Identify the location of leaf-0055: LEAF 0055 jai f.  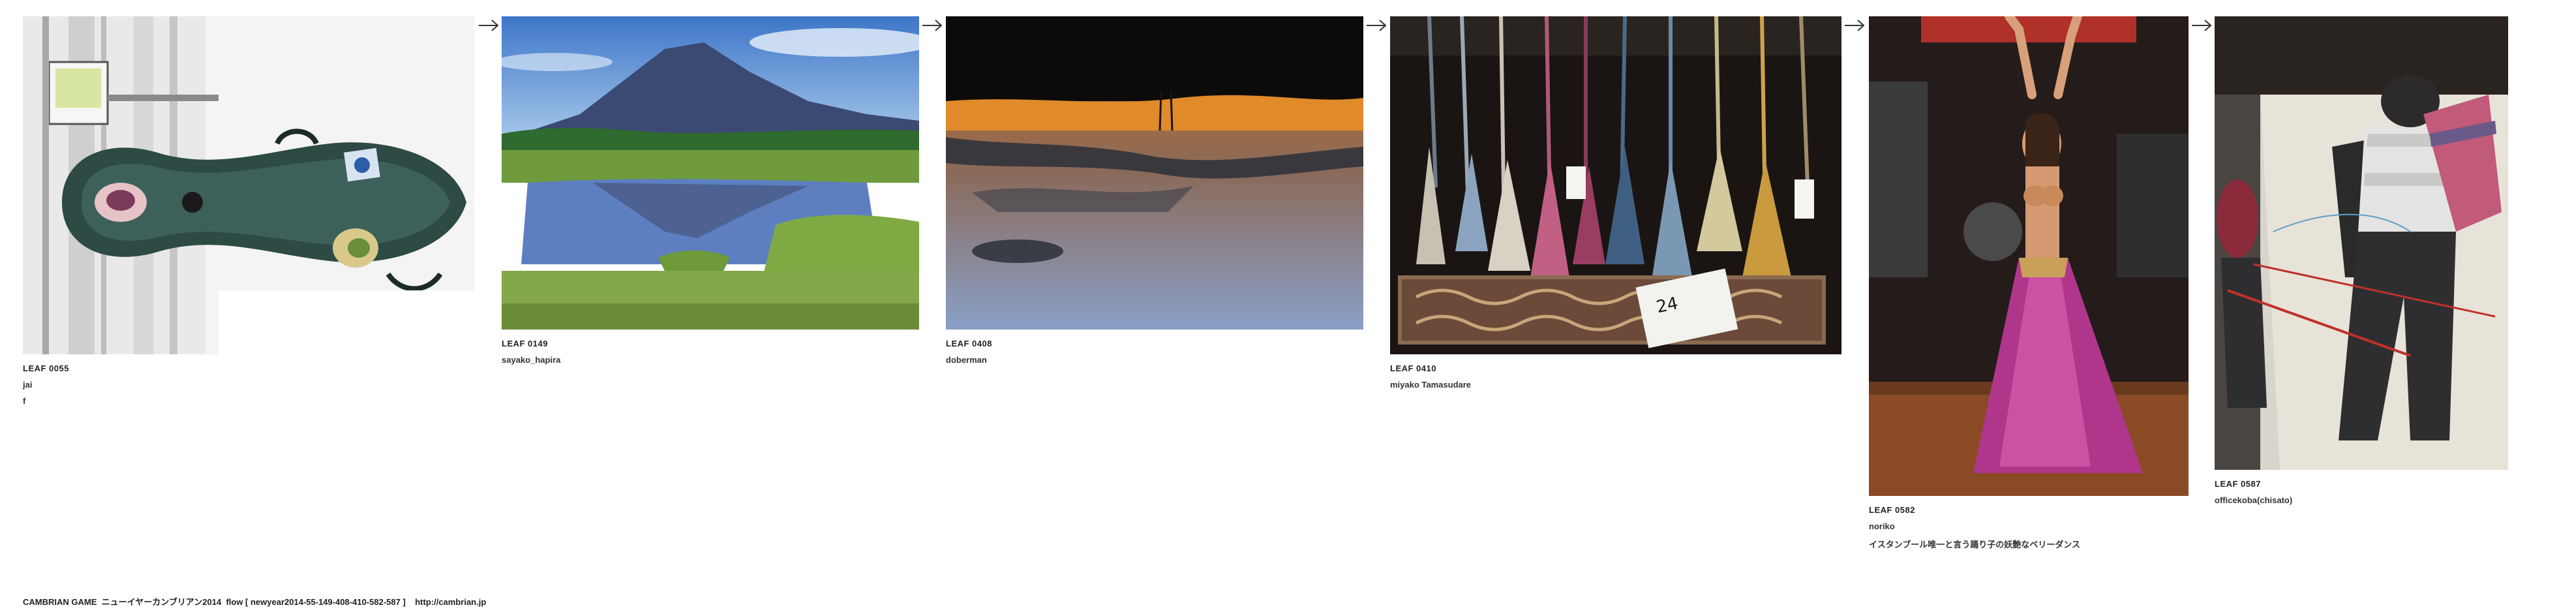
(249, 211).